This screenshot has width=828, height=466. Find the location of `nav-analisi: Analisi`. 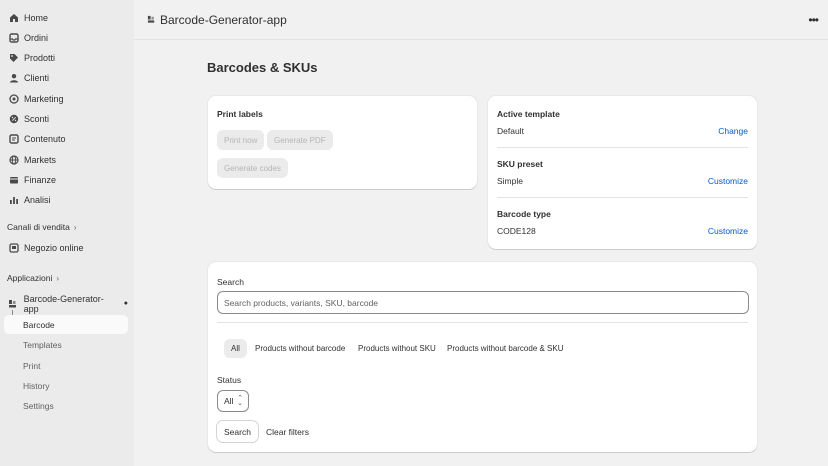

nav-analisi: Analisi is located at coordinates (66, 199).